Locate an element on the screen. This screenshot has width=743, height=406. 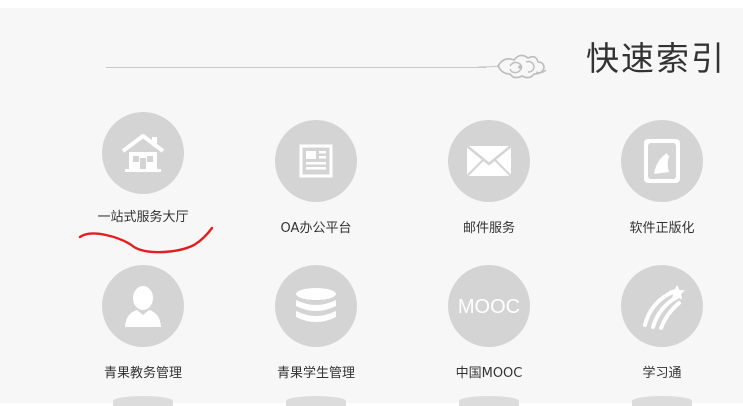
page-title: 快速索引 is located at coordinates (656, 58).